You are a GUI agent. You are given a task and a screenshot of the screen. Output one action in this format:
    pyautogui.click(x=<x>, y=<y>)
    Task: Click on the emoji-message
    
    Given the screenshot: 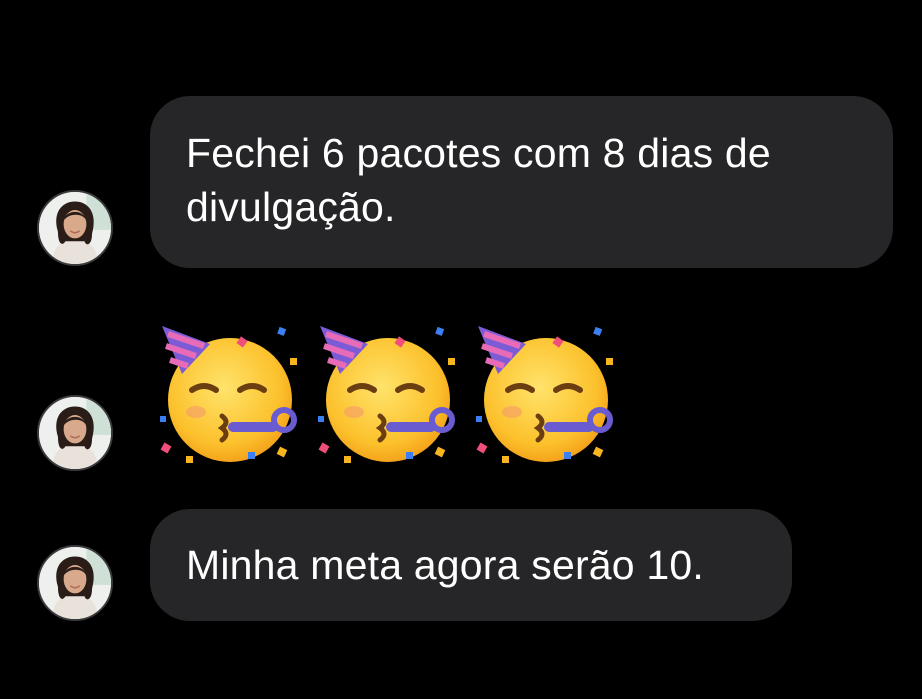 What is the action you would take?
    pyautogui.click(x=386, y=391)
    